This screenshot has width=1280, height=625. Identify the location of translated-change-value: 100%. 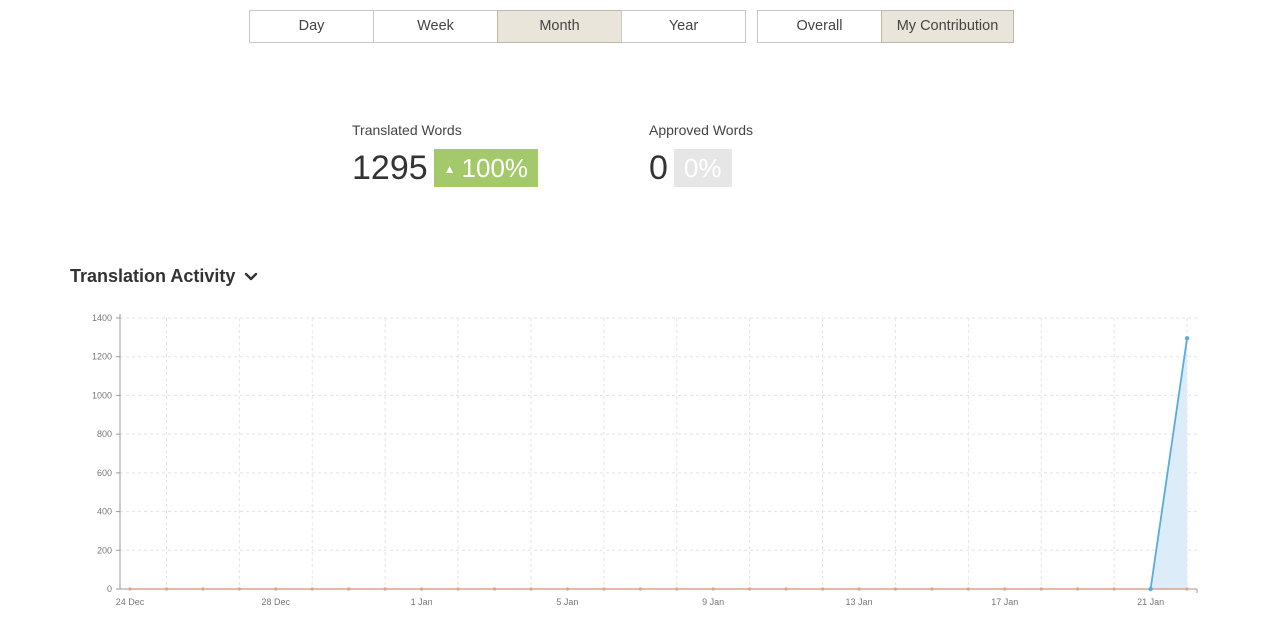
(495, 168).